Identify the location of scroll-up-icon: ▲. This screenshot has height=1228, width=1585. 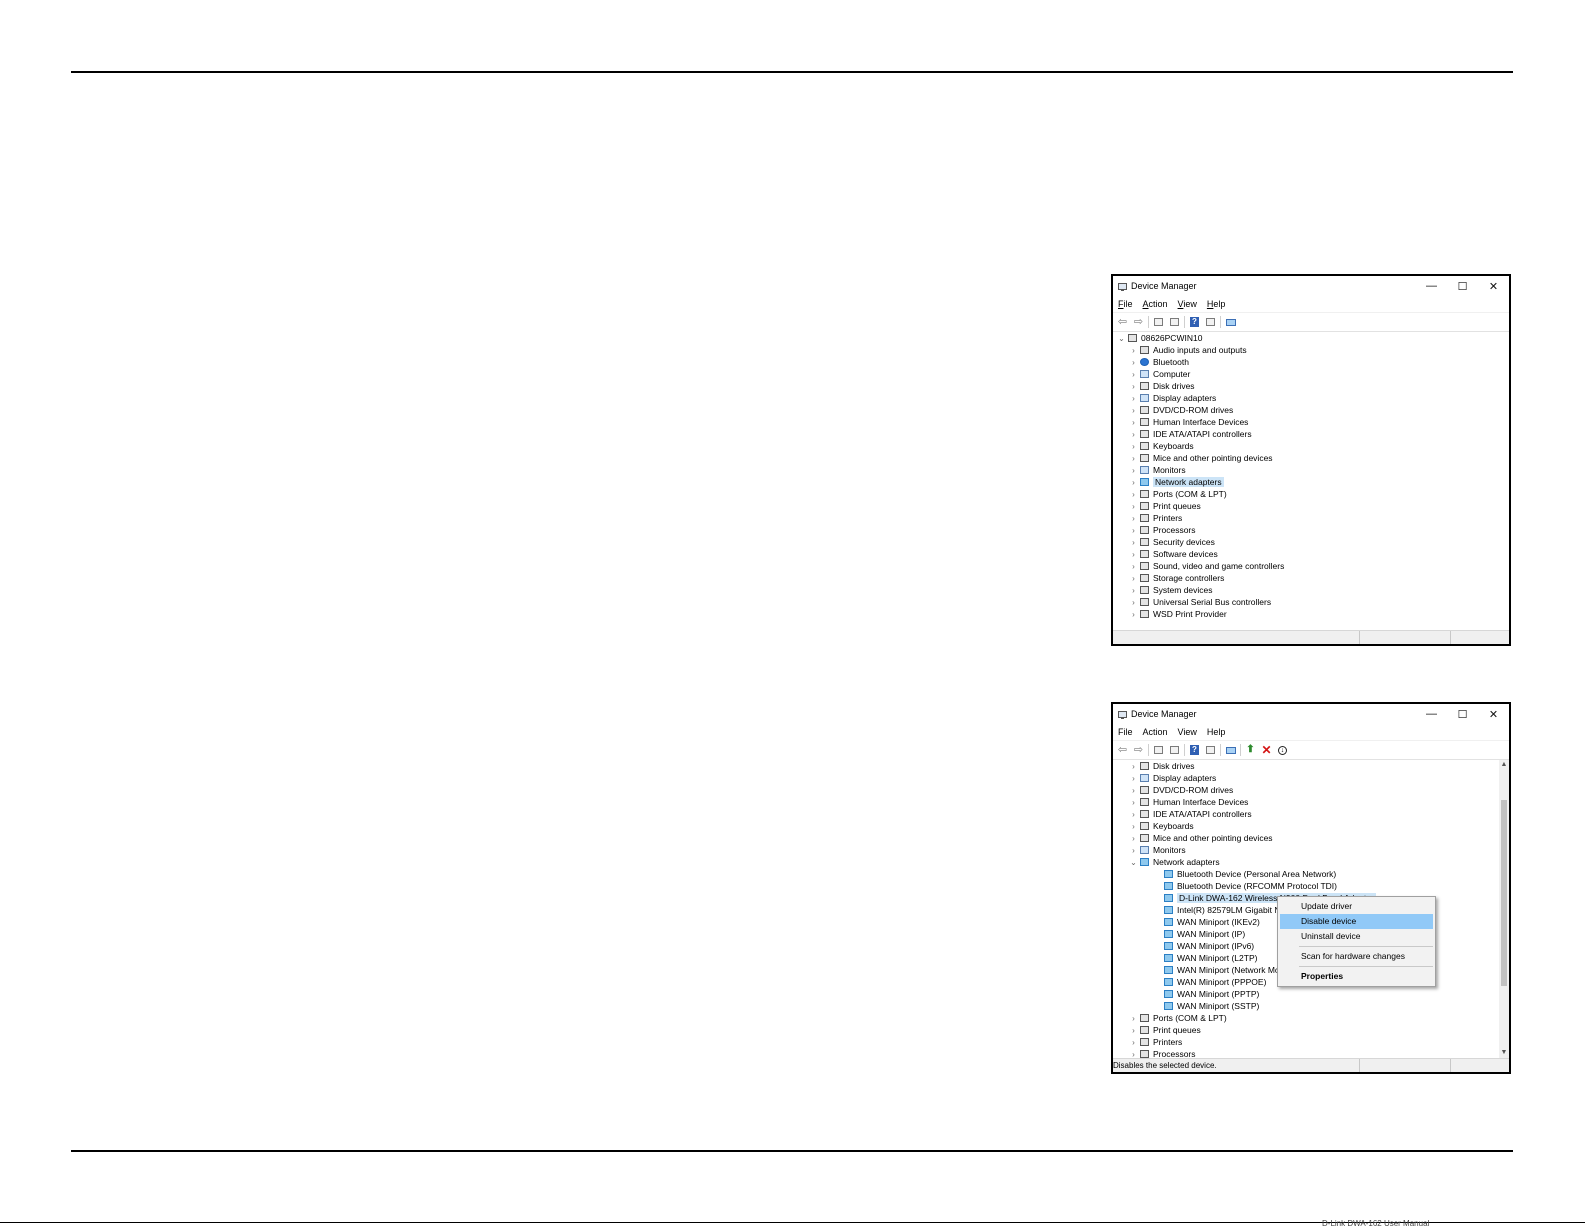
(1504, 765).